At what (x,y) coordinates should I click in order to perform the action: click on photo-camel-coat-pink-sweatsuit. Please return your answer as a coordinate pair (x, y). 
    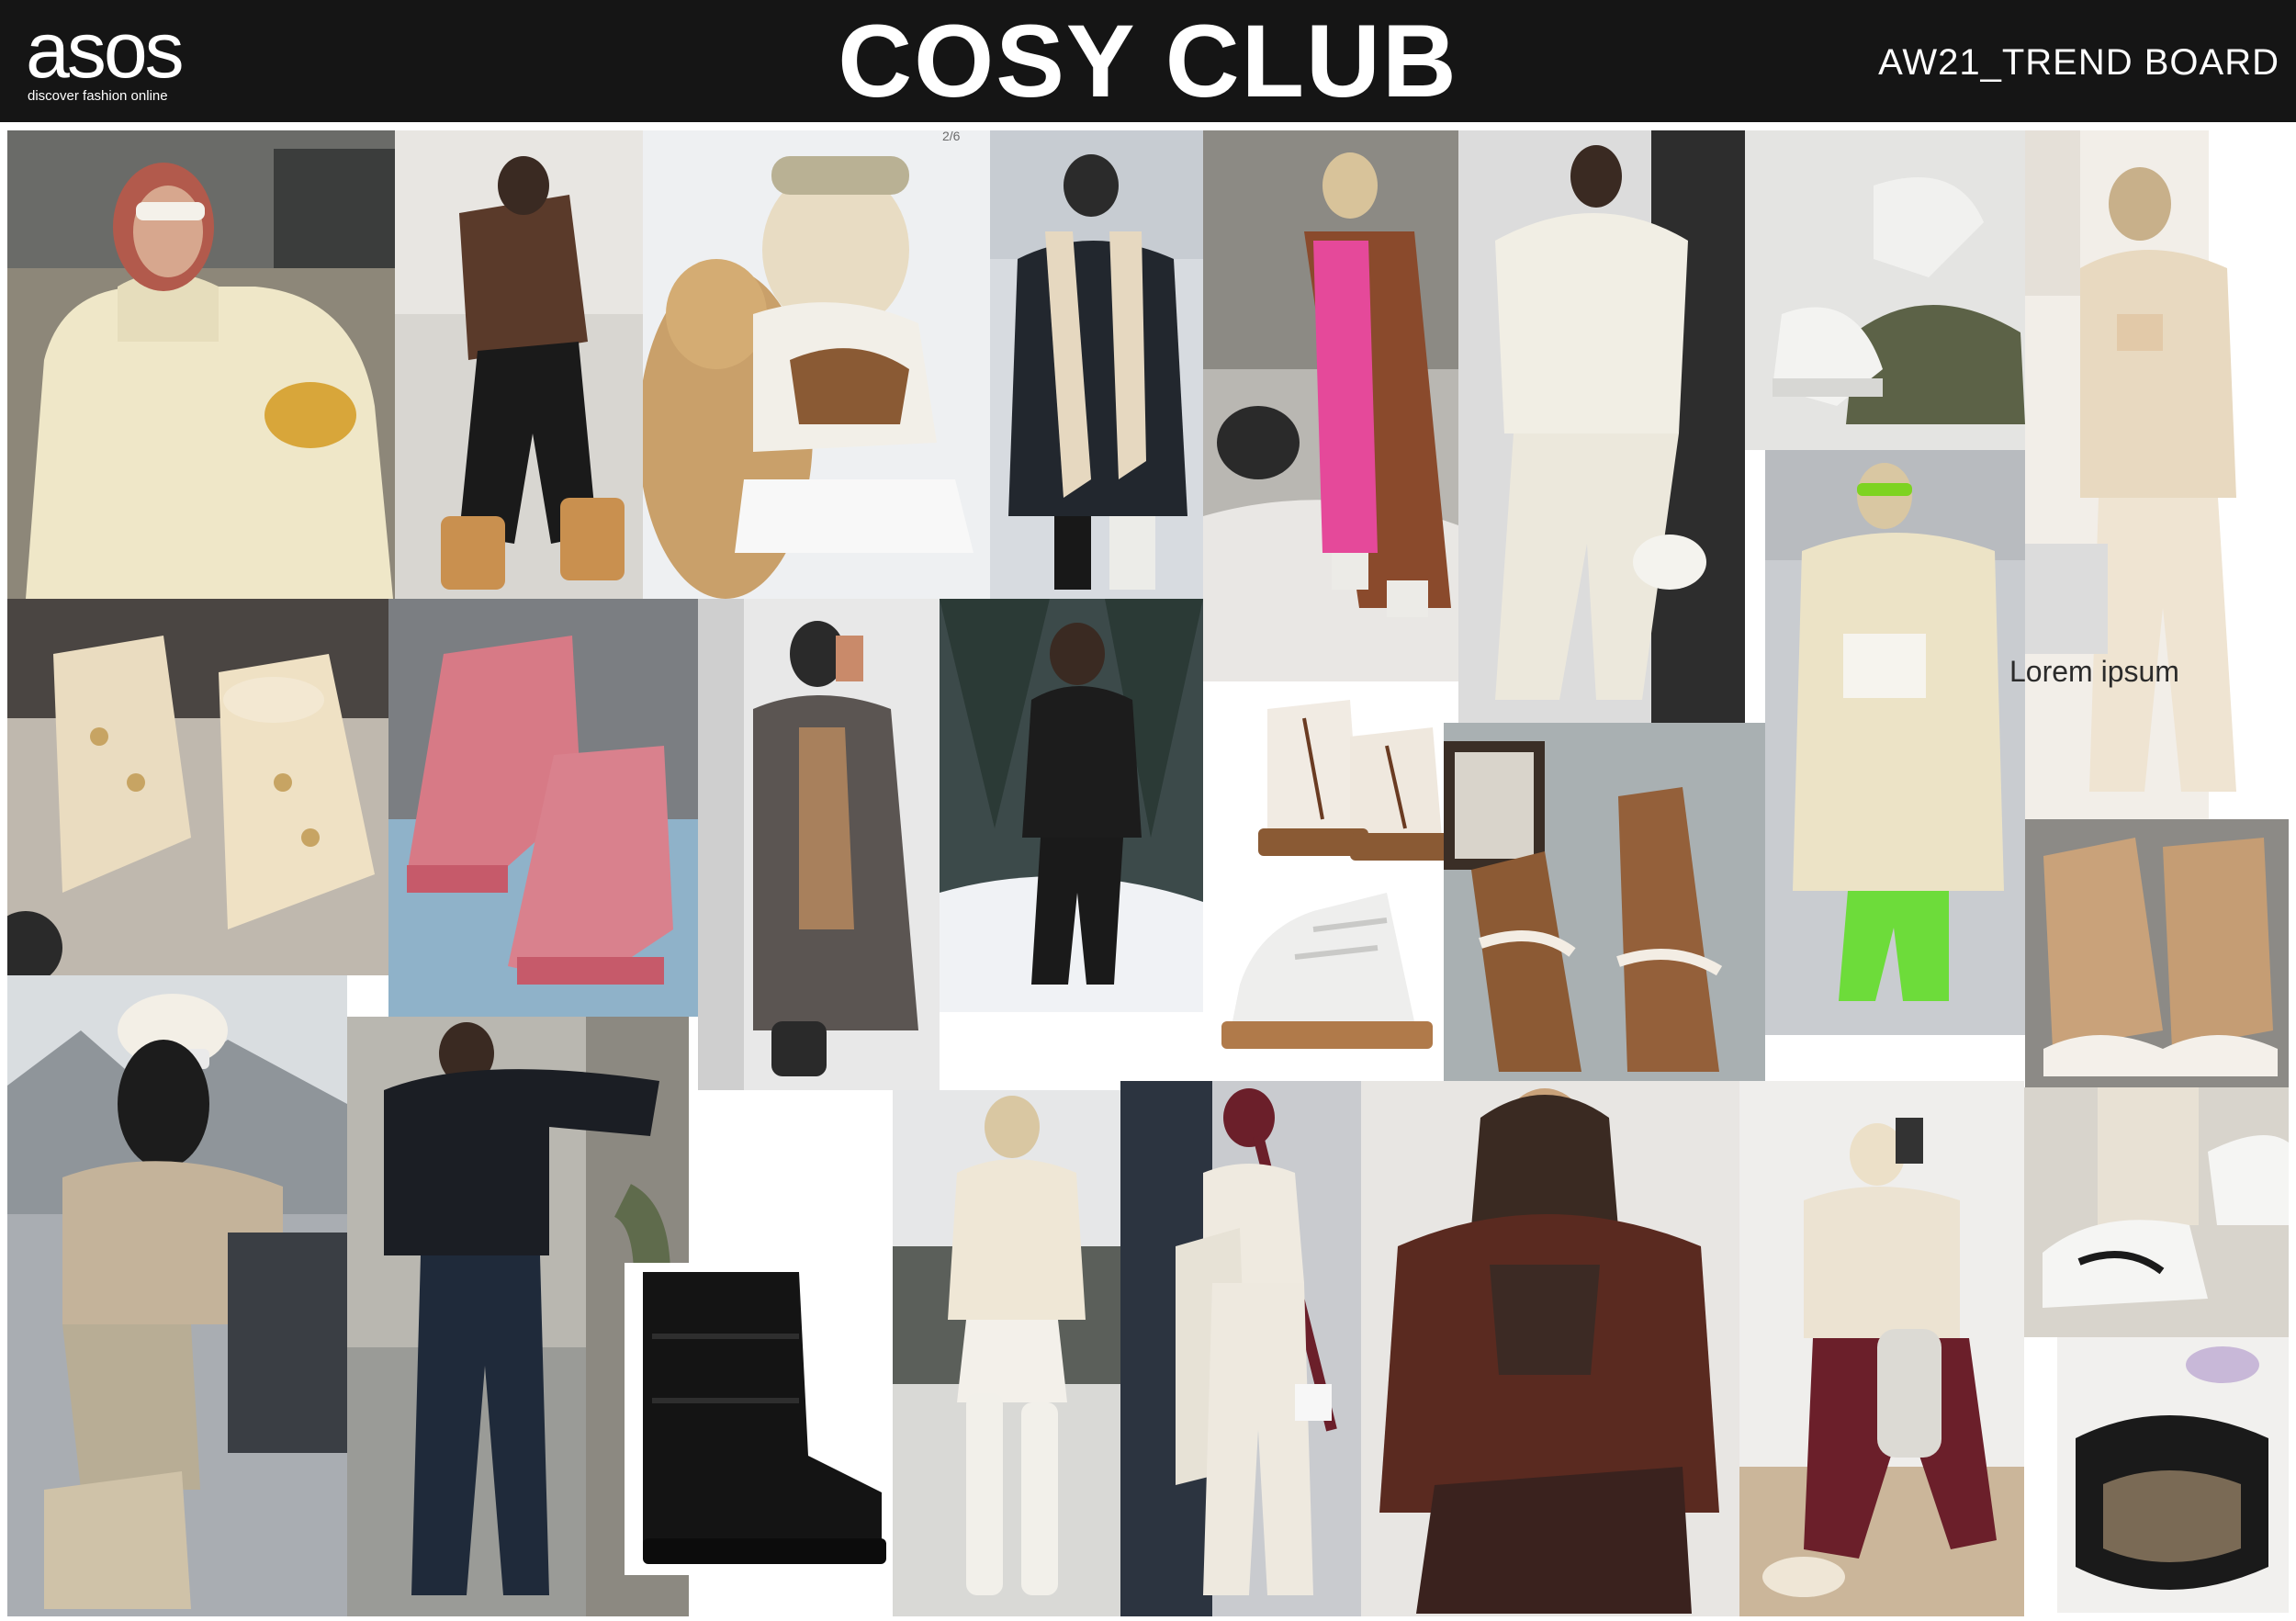
    Looking at the image, I should click on (1330, 405).